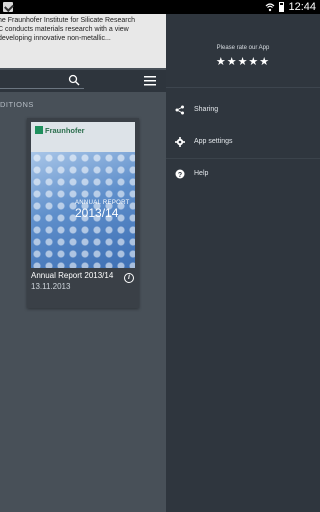 The image size is (320, 512). I want to click on drawer-item-label: Help, so click(201, 173).